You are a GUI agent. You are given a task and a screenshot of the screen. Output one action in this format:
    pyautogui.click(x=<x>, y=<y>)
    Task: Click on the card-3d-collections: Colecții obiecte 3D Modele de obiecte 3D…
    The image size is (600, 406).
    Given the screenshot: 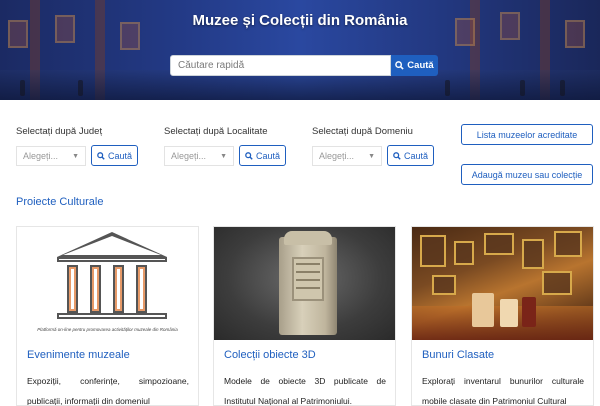 What is the action you would take?
    pyautogui.click(x=304, y=316)
    